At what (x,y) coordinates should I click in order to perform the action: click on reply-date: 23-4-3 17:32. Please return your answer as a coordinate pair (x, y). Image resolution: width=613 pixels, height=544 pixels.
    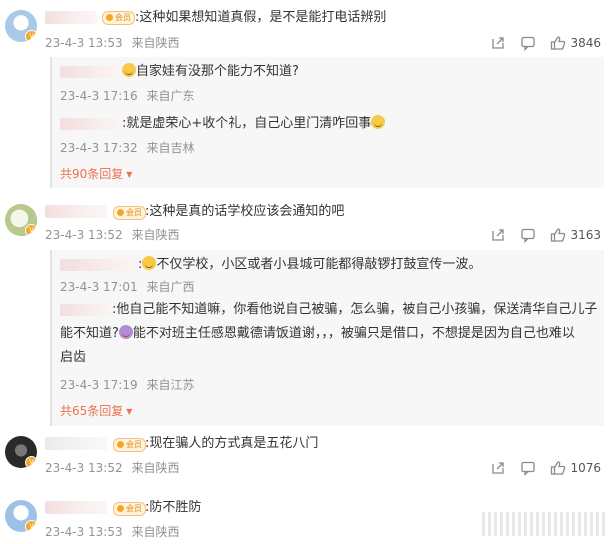
    Looking at the image, I should click on (99, 148).